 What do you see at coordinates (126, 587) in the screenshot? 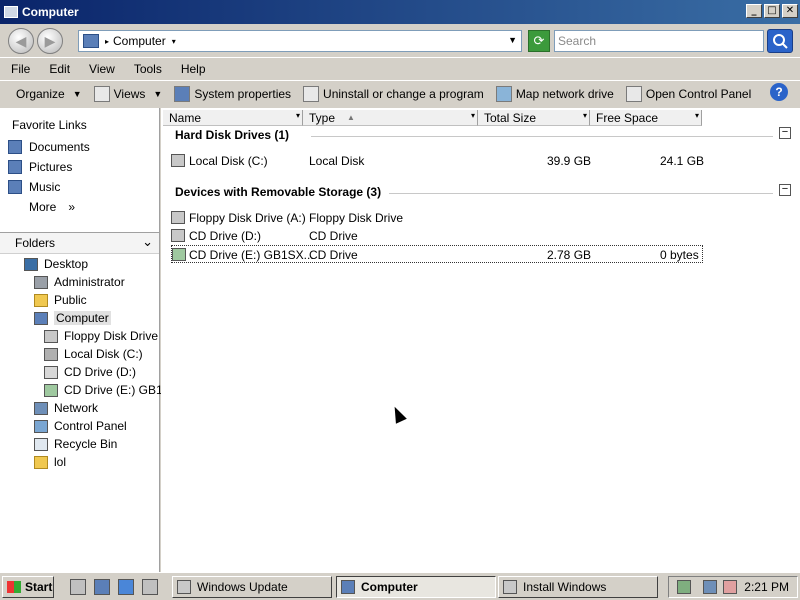
I see `internet-explorer-icon` at bounding box center [126, 587].